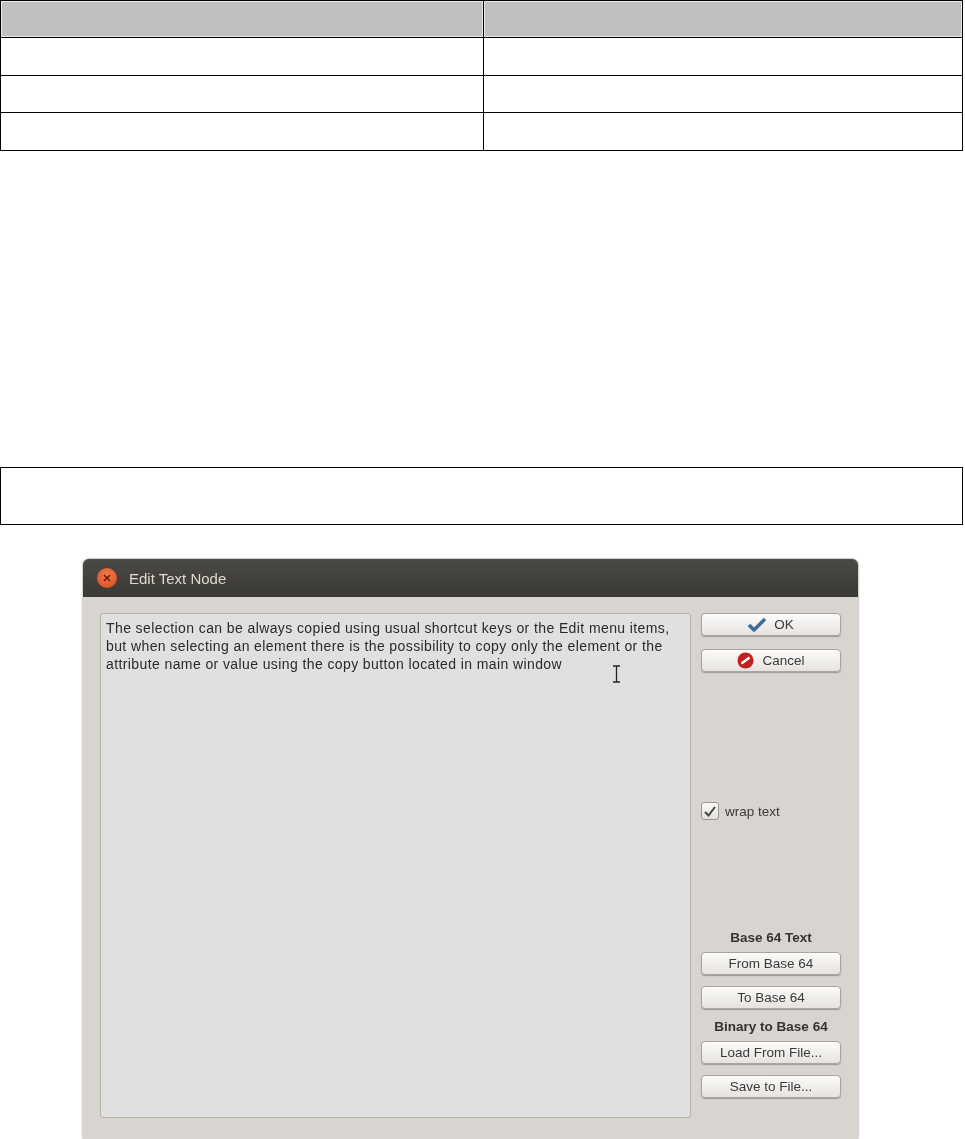 Image resolution: width=965 pixels, height=1139 pixels. Describe the element at coordinates (771, 661) in the screenshot. I see `cancel-button: Cancel` at that location.